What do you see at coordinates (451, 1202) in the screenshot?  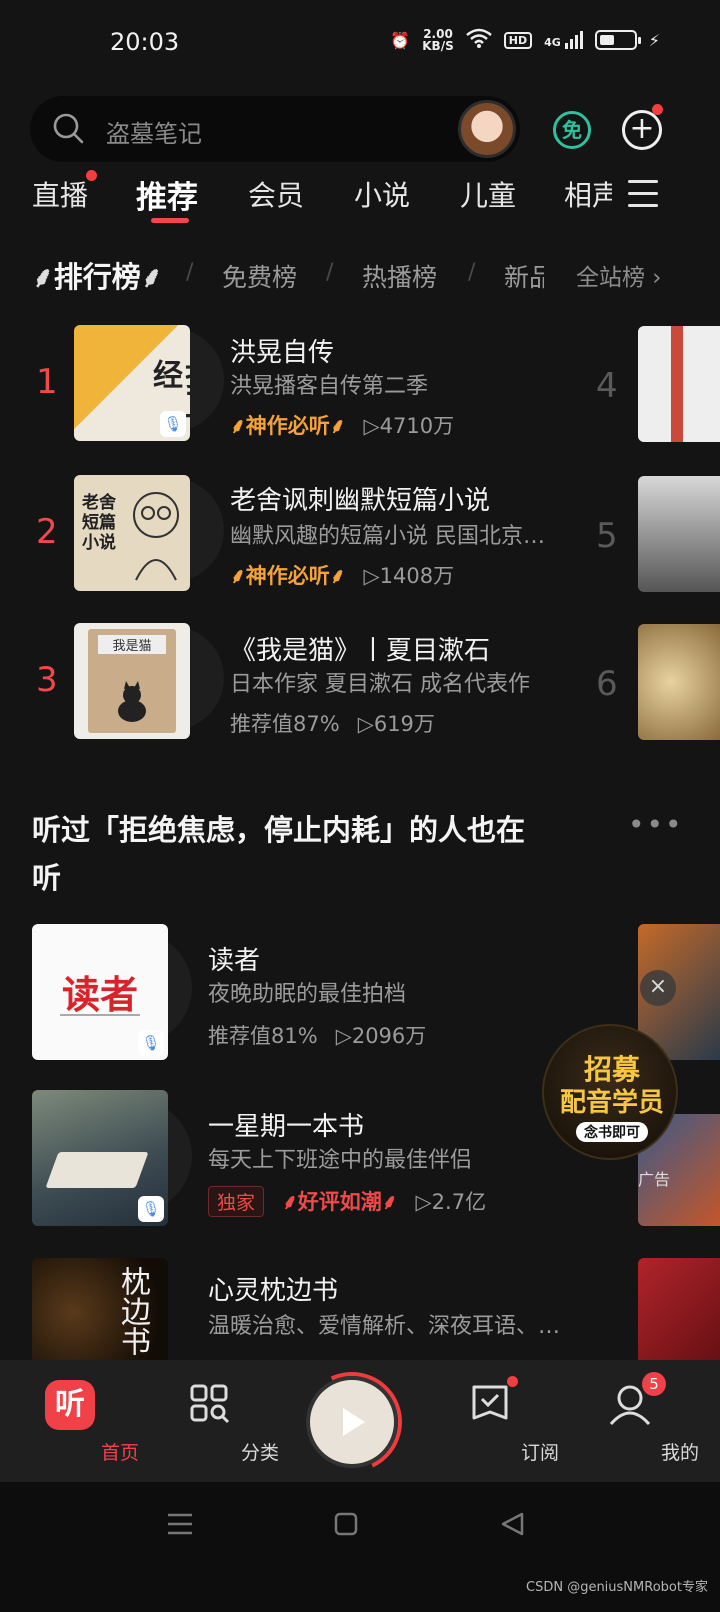 I see `play-count: ▷2.7亿` at bounding box center [451, 1202].